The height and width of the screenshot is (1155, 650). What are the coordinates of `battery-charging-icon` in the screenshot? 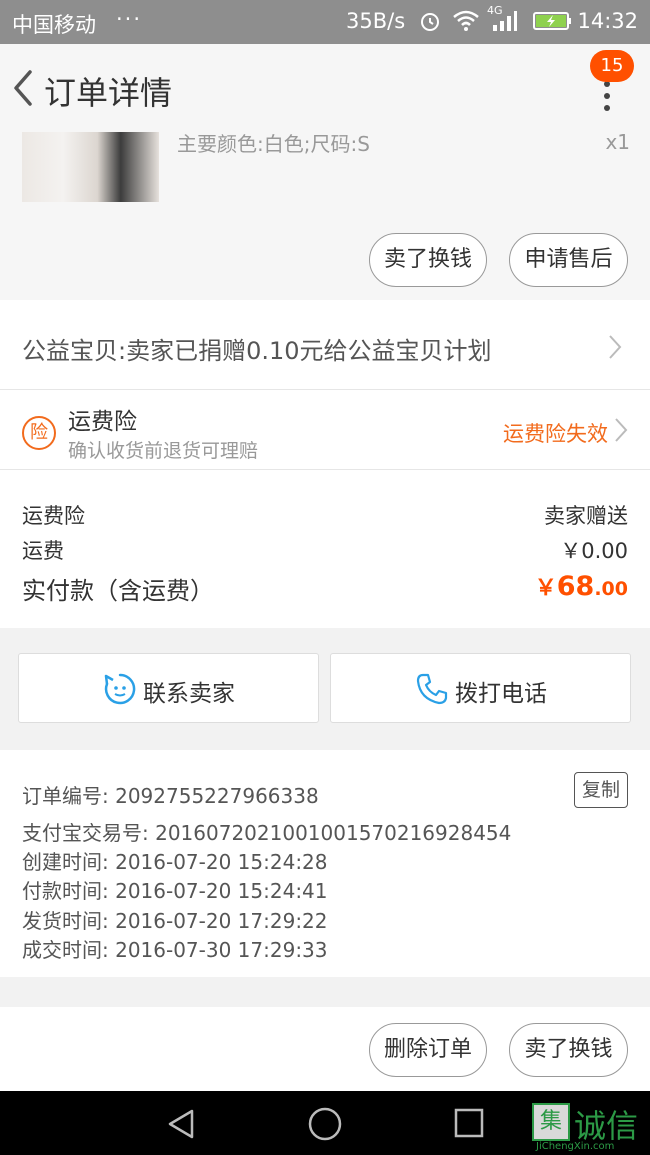 It's located at (552, 21).